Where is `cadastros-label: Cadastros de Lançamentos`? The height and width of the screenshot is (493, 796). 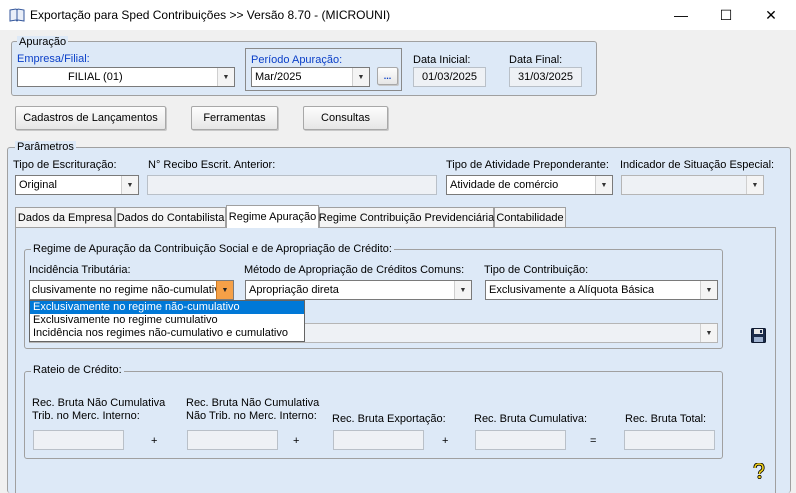
cadastros-label: Cadastros de Lançamentos is located at coordinates (90, 118).